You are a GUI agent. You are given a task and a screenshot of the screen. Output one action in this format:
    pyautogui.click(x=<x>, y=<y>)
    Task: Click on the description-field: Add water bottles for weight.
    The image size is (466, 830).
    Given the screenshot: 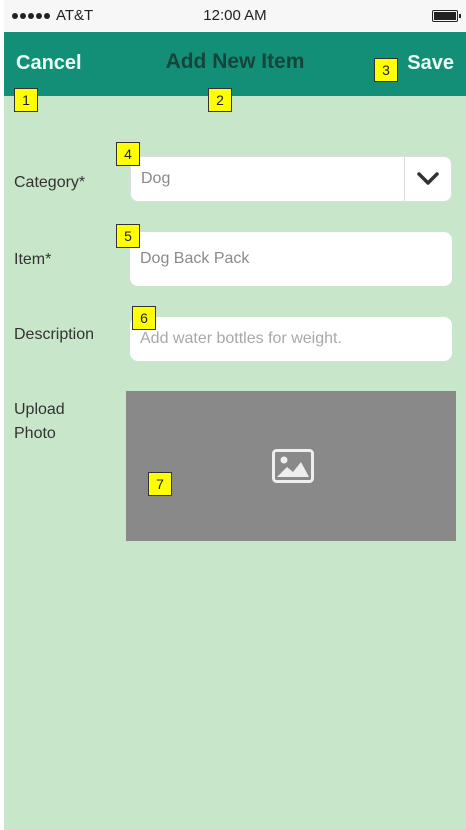 What is the action you would take?
    pyautogui.click(x=291, y=339)
    